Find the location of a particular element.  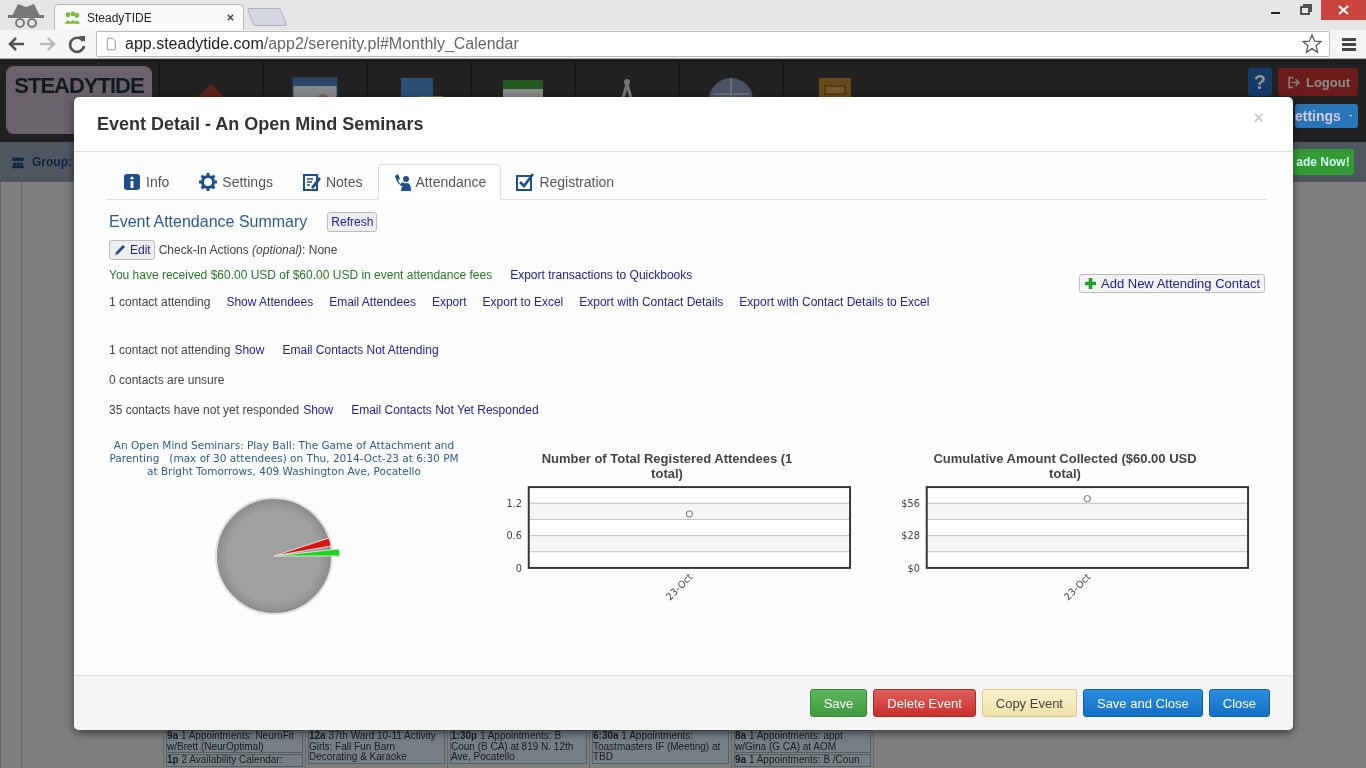

event-caption: An Open Mind Seminars: Play Ball: The Game of Attachment and Parenting (max of 30 attendees) on Thu, 2014-Oct-23 at 6:30 PM at Bright Tomorrows, 409 Washington Ave, Pocatello is located at coordinates (284, 458).